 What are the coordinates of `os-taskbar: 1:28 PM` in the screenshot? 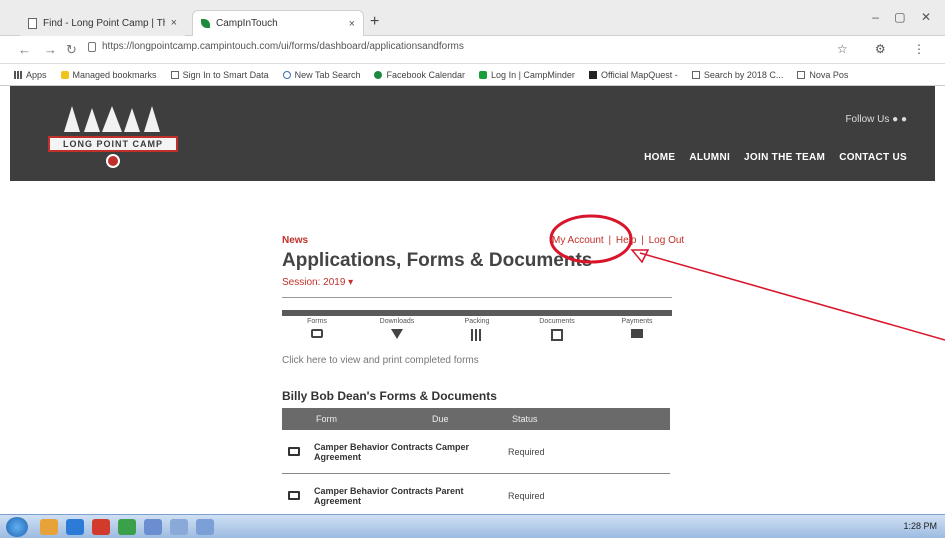 It's located at (472, 526).